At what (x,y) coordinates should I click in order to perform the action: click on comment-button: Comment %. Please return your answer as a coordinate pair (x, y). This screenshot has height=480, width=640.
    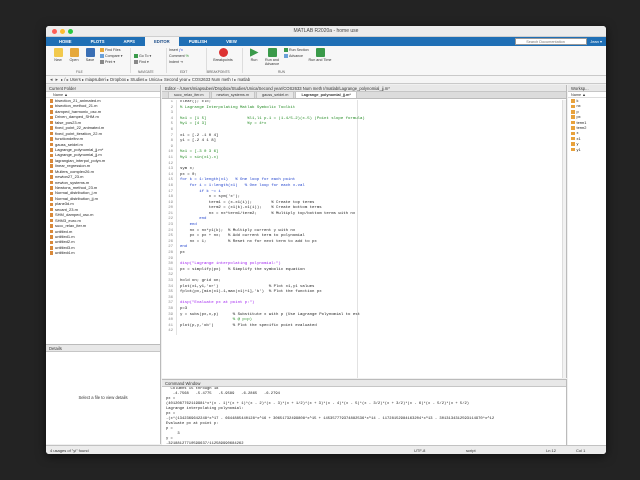
    Looking at the image, I should click on (179, 56).